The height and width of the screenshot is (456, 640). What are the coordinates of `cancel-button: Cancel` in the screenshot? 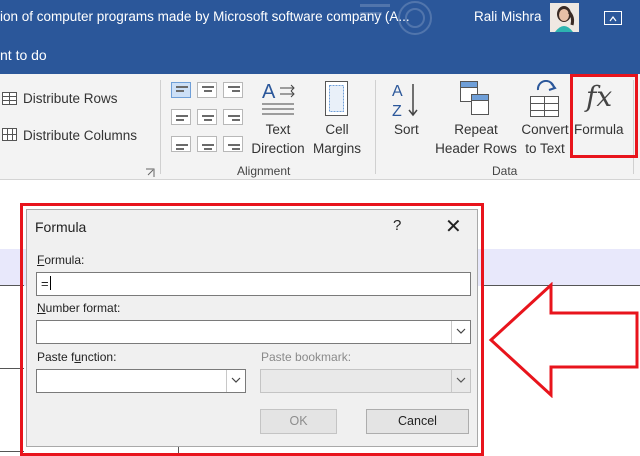 It's located at (417, 421).